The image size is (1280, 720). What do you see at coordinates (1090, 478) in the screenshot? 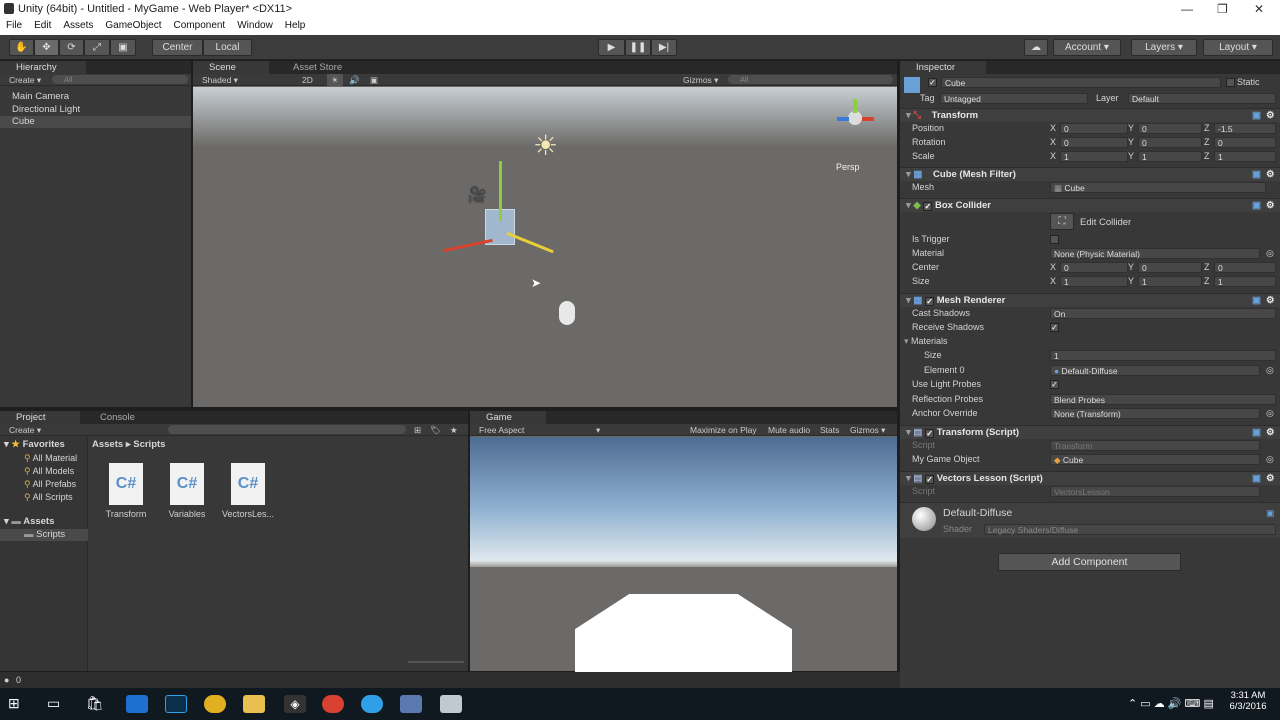
I see `vectors-script-header: ▾ ▤ ✓ Vectors Lesson (Script) ▣ ⚙` at bounding box center [1090, 478].